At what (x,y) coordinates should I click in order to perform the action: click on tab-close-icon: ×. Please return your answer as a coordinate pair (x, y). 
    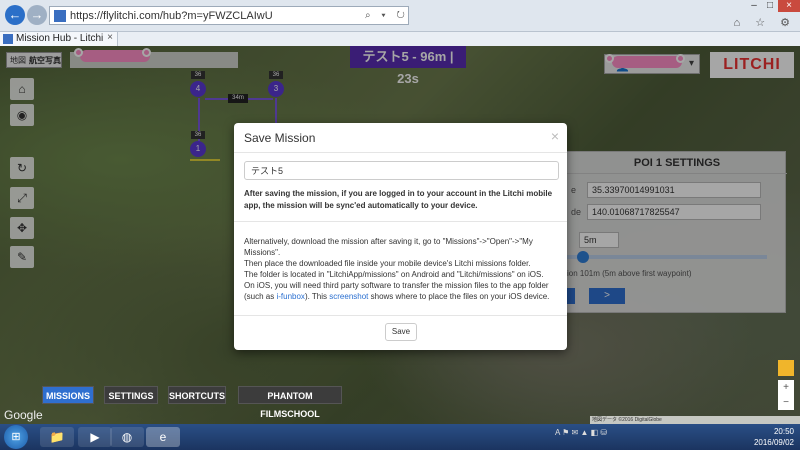
    Looking at the image, I should click on (110, 37).